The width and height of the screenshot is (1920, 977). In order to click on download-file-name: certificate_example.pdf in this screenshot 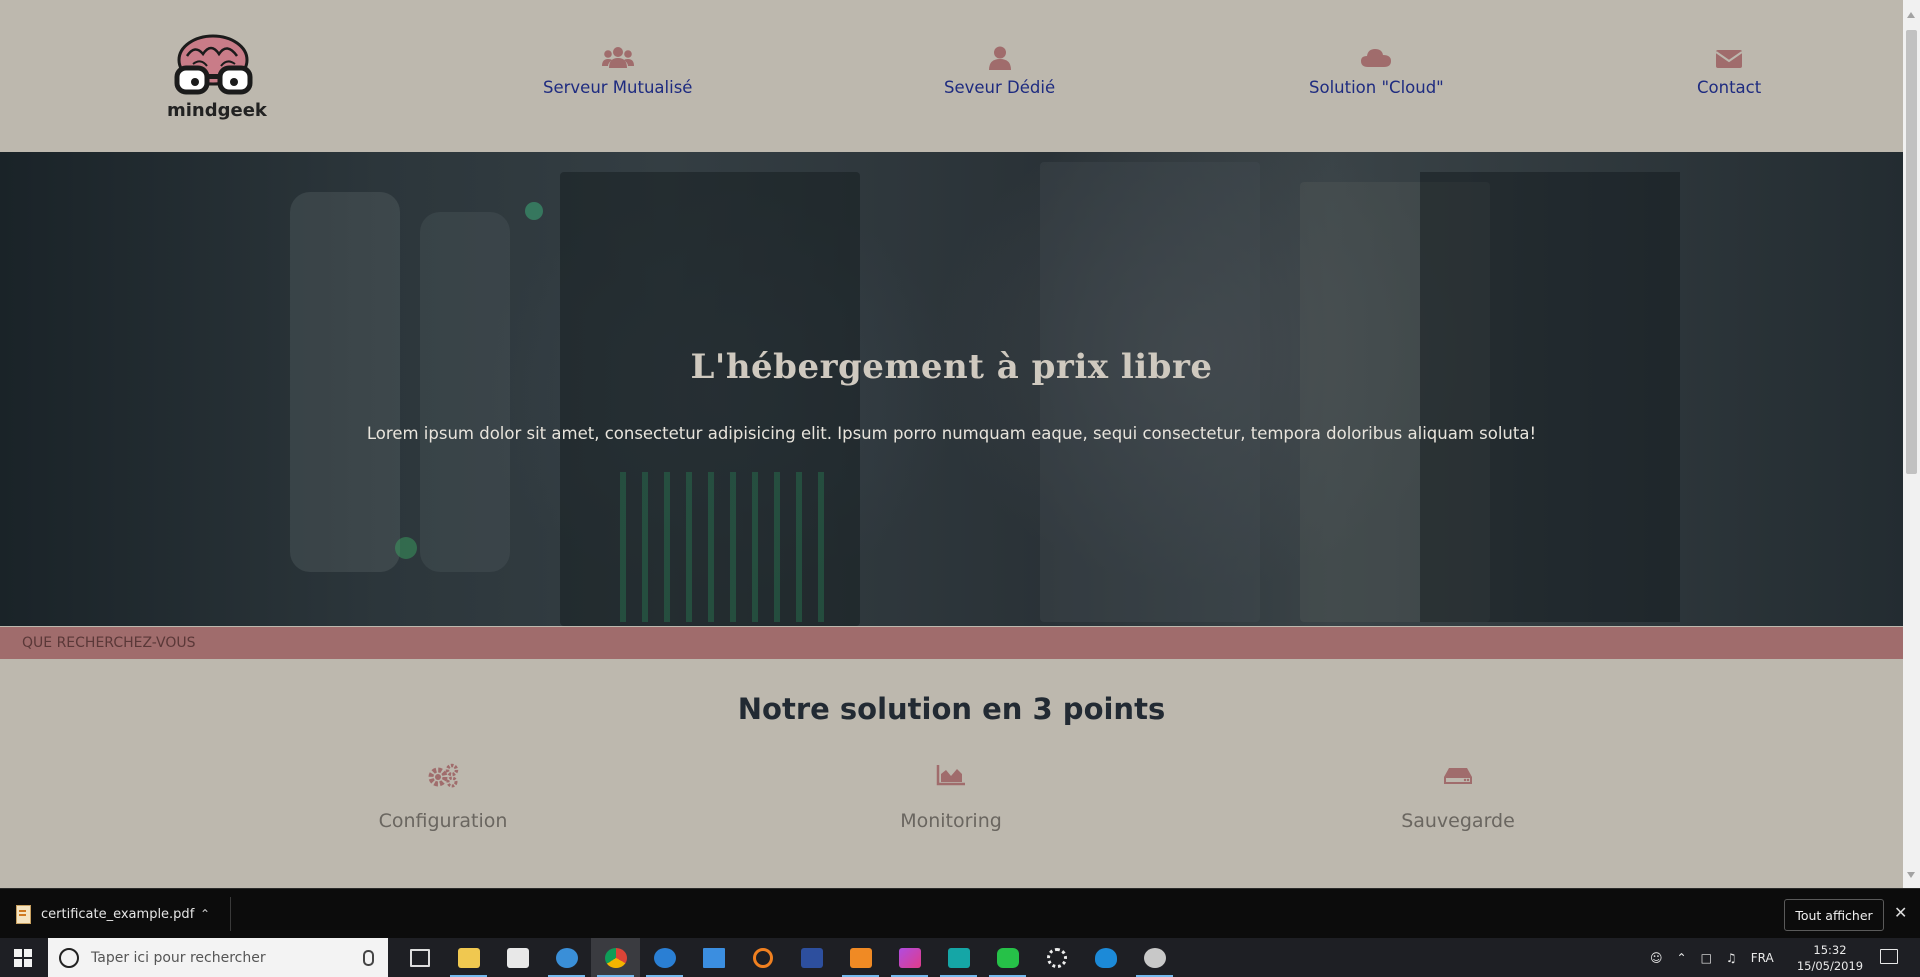, I will do `click(118, 914)`.